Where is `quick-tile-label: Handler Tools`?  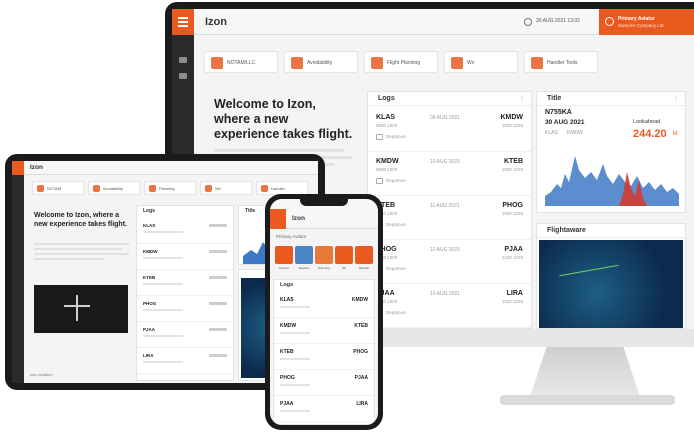
quick-tile-label: Handler Tools is located at coordinates (562, 63).